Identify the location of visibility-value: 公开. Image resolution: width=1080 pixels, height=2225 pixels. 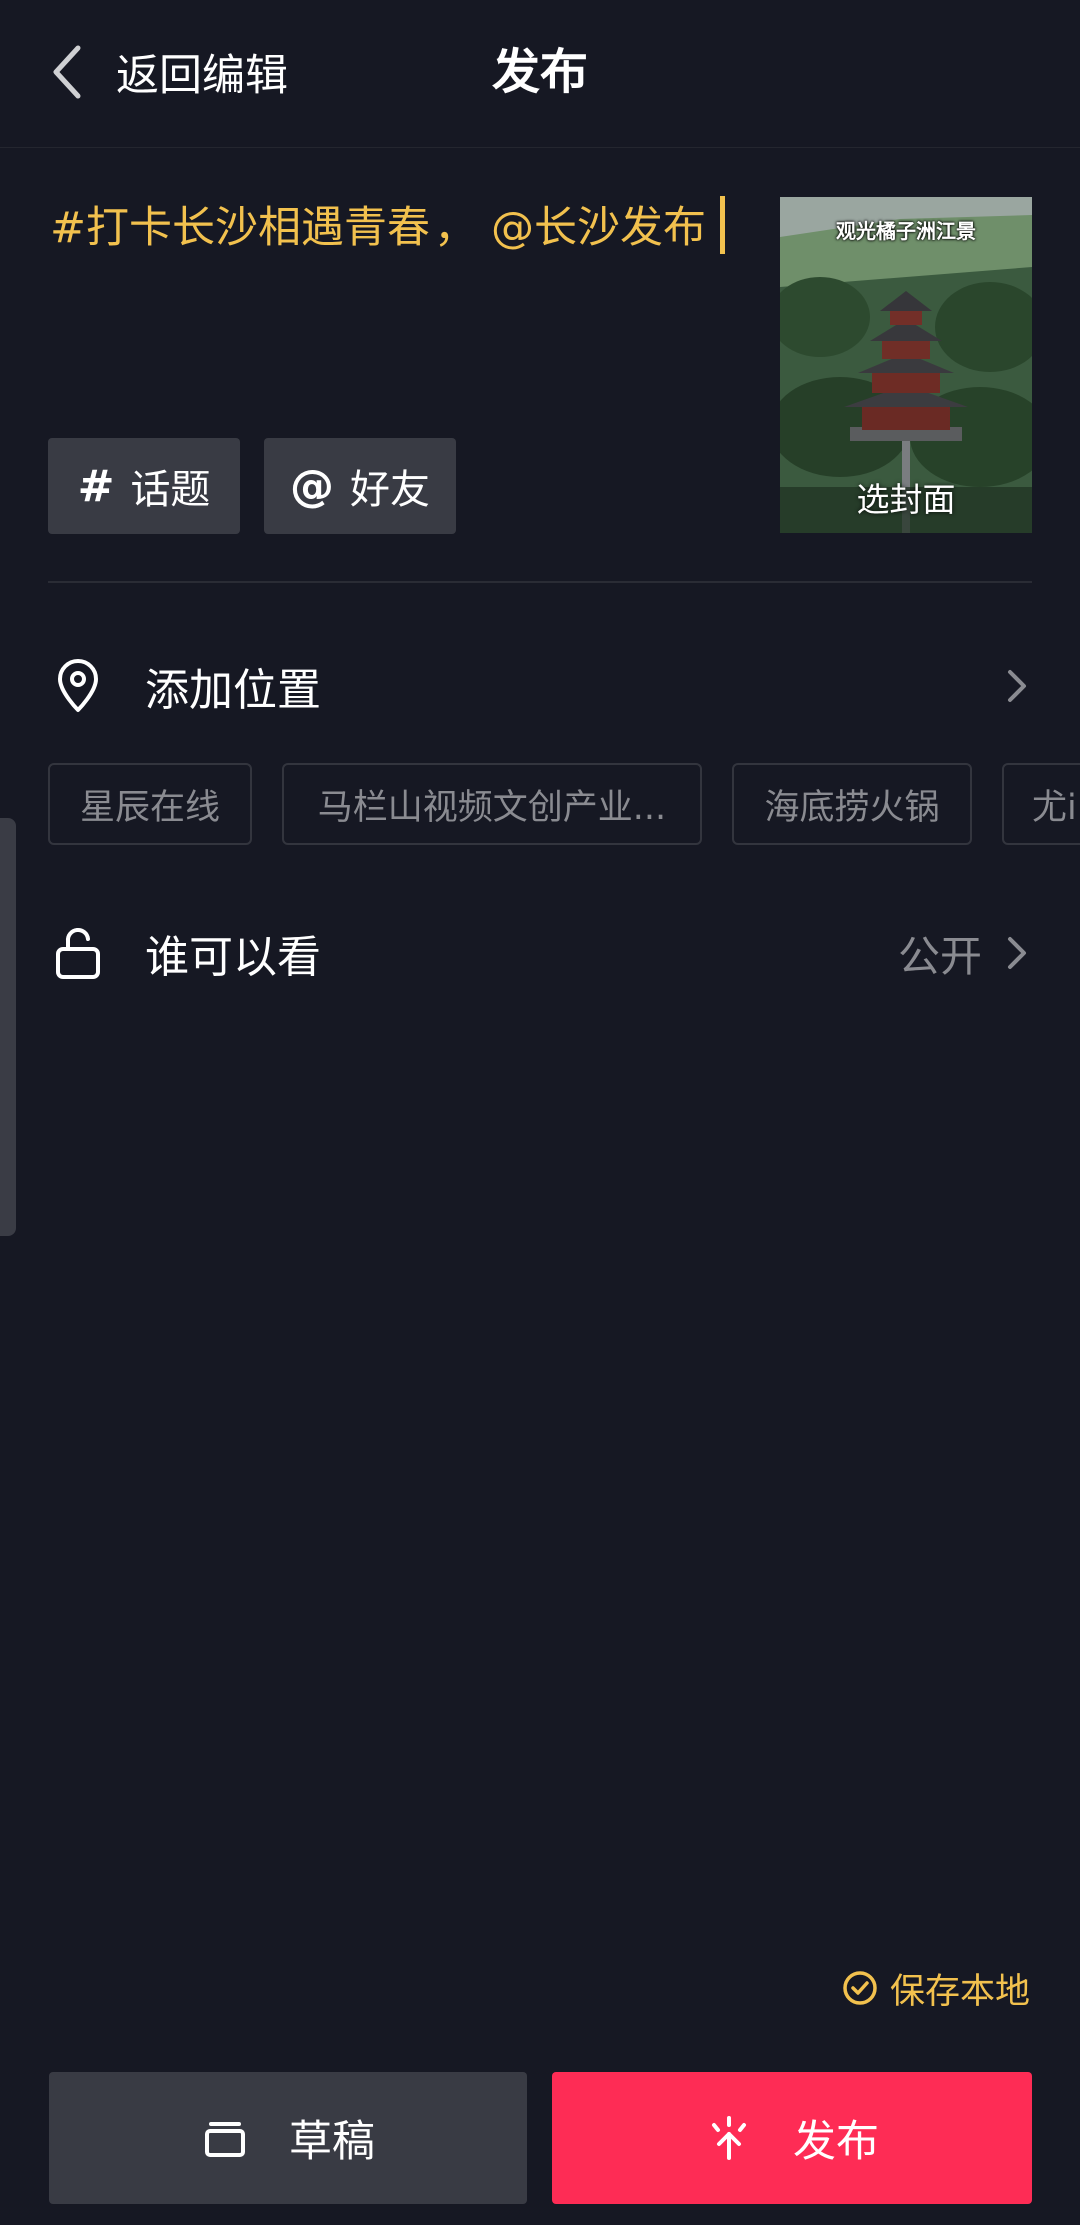
(939, 956).